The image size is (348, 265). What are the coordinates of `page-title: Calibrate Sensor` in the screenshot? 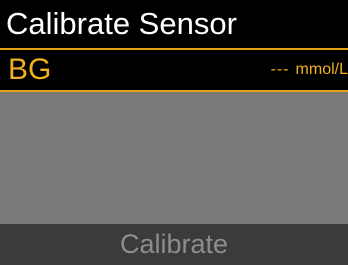 It's located at (121, 23).